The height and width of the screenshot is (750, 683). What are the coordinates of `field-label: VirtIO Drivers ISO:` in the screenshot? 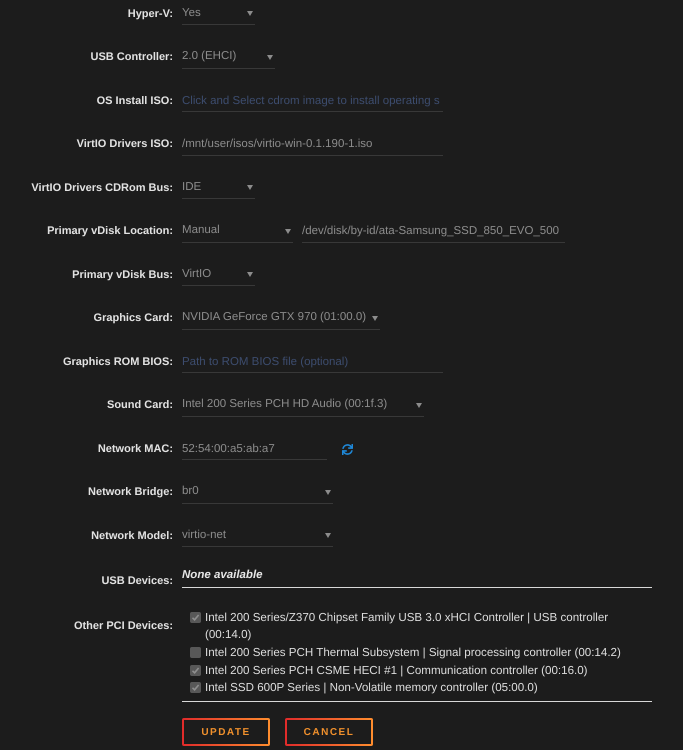 It's located at (124, 144).